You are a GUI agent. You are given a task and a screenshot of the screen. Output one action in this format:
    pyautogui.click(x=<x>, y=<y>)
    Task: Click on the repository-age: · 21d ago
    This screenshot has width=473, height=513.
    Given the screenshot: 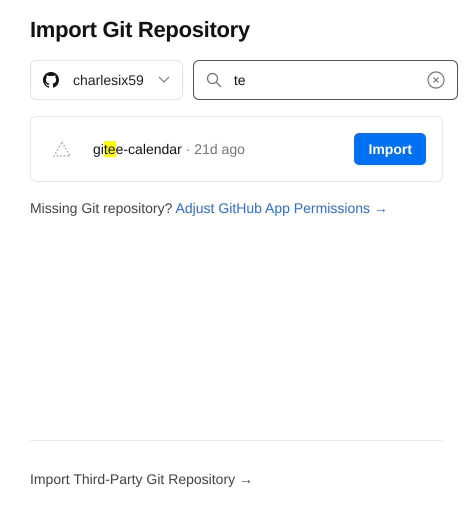 What is the action you would take?
    pyautogui.click(x=216, y=149)
    